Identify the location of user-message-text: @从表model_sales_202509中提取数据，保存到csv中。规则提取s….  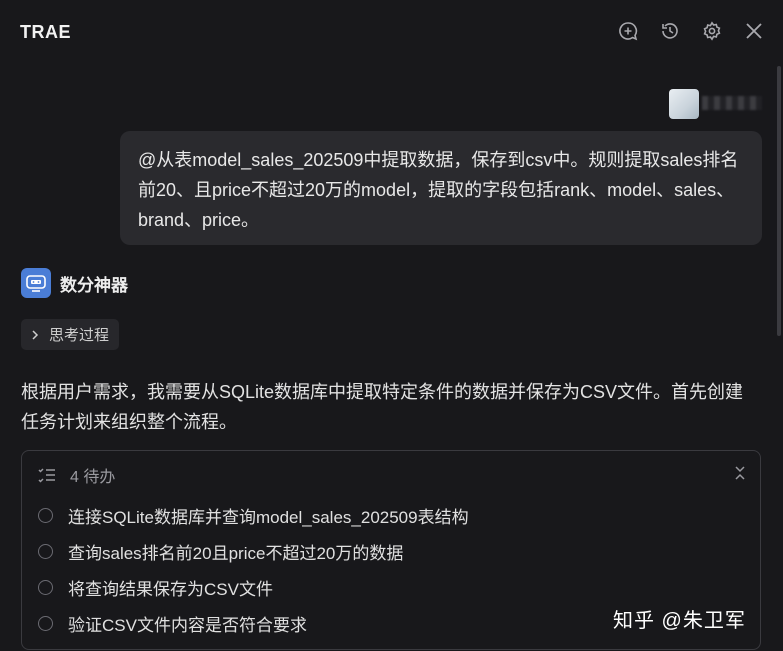
(438, 190).